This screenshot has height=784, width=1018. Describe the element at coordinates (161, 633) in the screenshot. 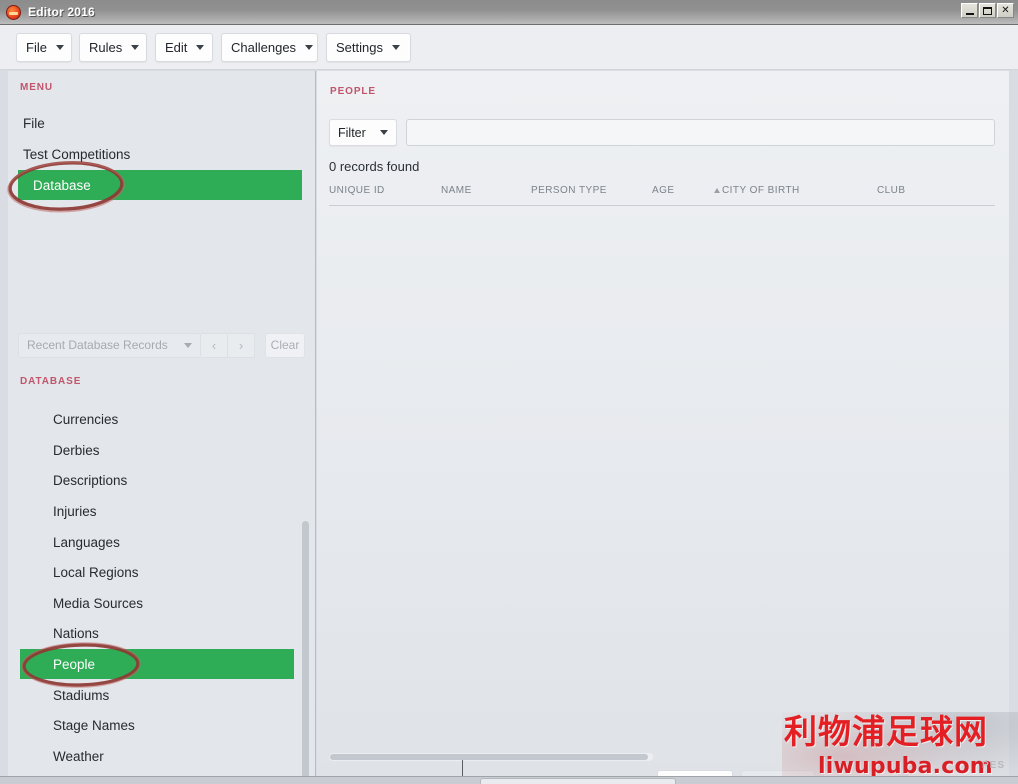

I see `sidebar-item-nations: Nations` at that location.